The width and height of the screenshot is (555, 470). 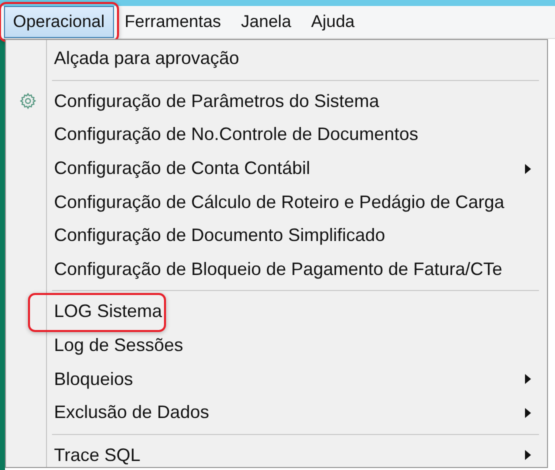 I want to click on menu-item: Bloqueios, so click(x=94, y=379).